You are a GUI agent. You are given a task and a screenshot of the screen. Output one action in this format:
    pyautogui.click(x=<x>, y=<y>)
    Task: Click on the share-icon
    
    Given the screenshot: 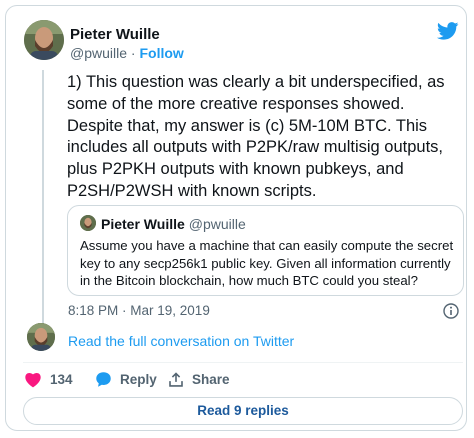 What is the action you would take?
    pyautogui.click(x=176, y=379)
    